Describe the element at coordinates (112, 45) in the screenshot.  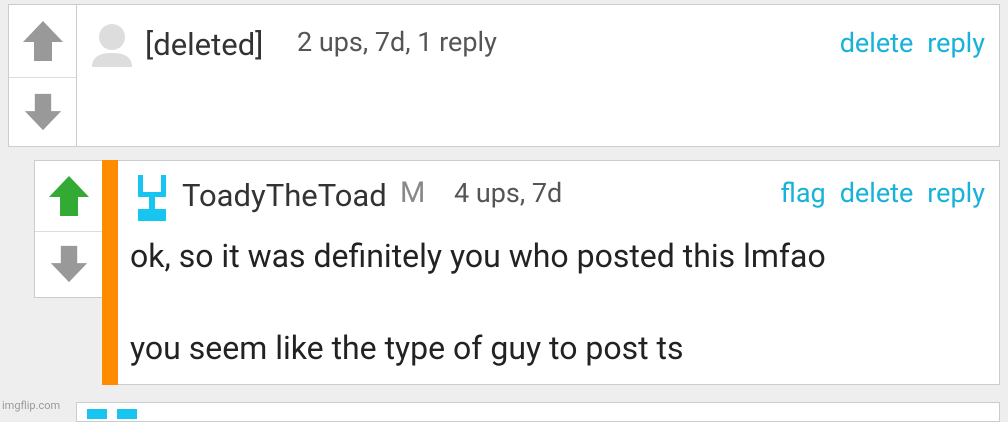
I see `default-avatar-icon` at that location.